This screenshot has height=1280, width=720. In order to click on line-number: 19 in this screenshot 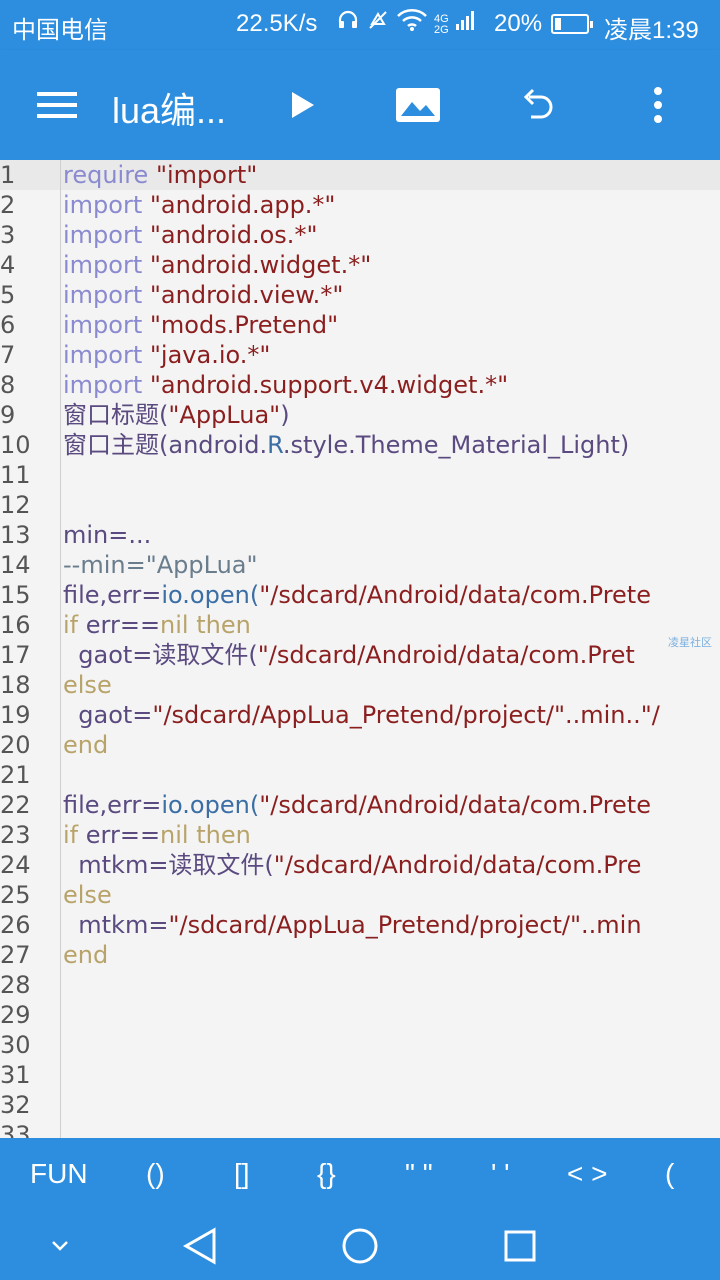, I will do `click(15, 715)`.